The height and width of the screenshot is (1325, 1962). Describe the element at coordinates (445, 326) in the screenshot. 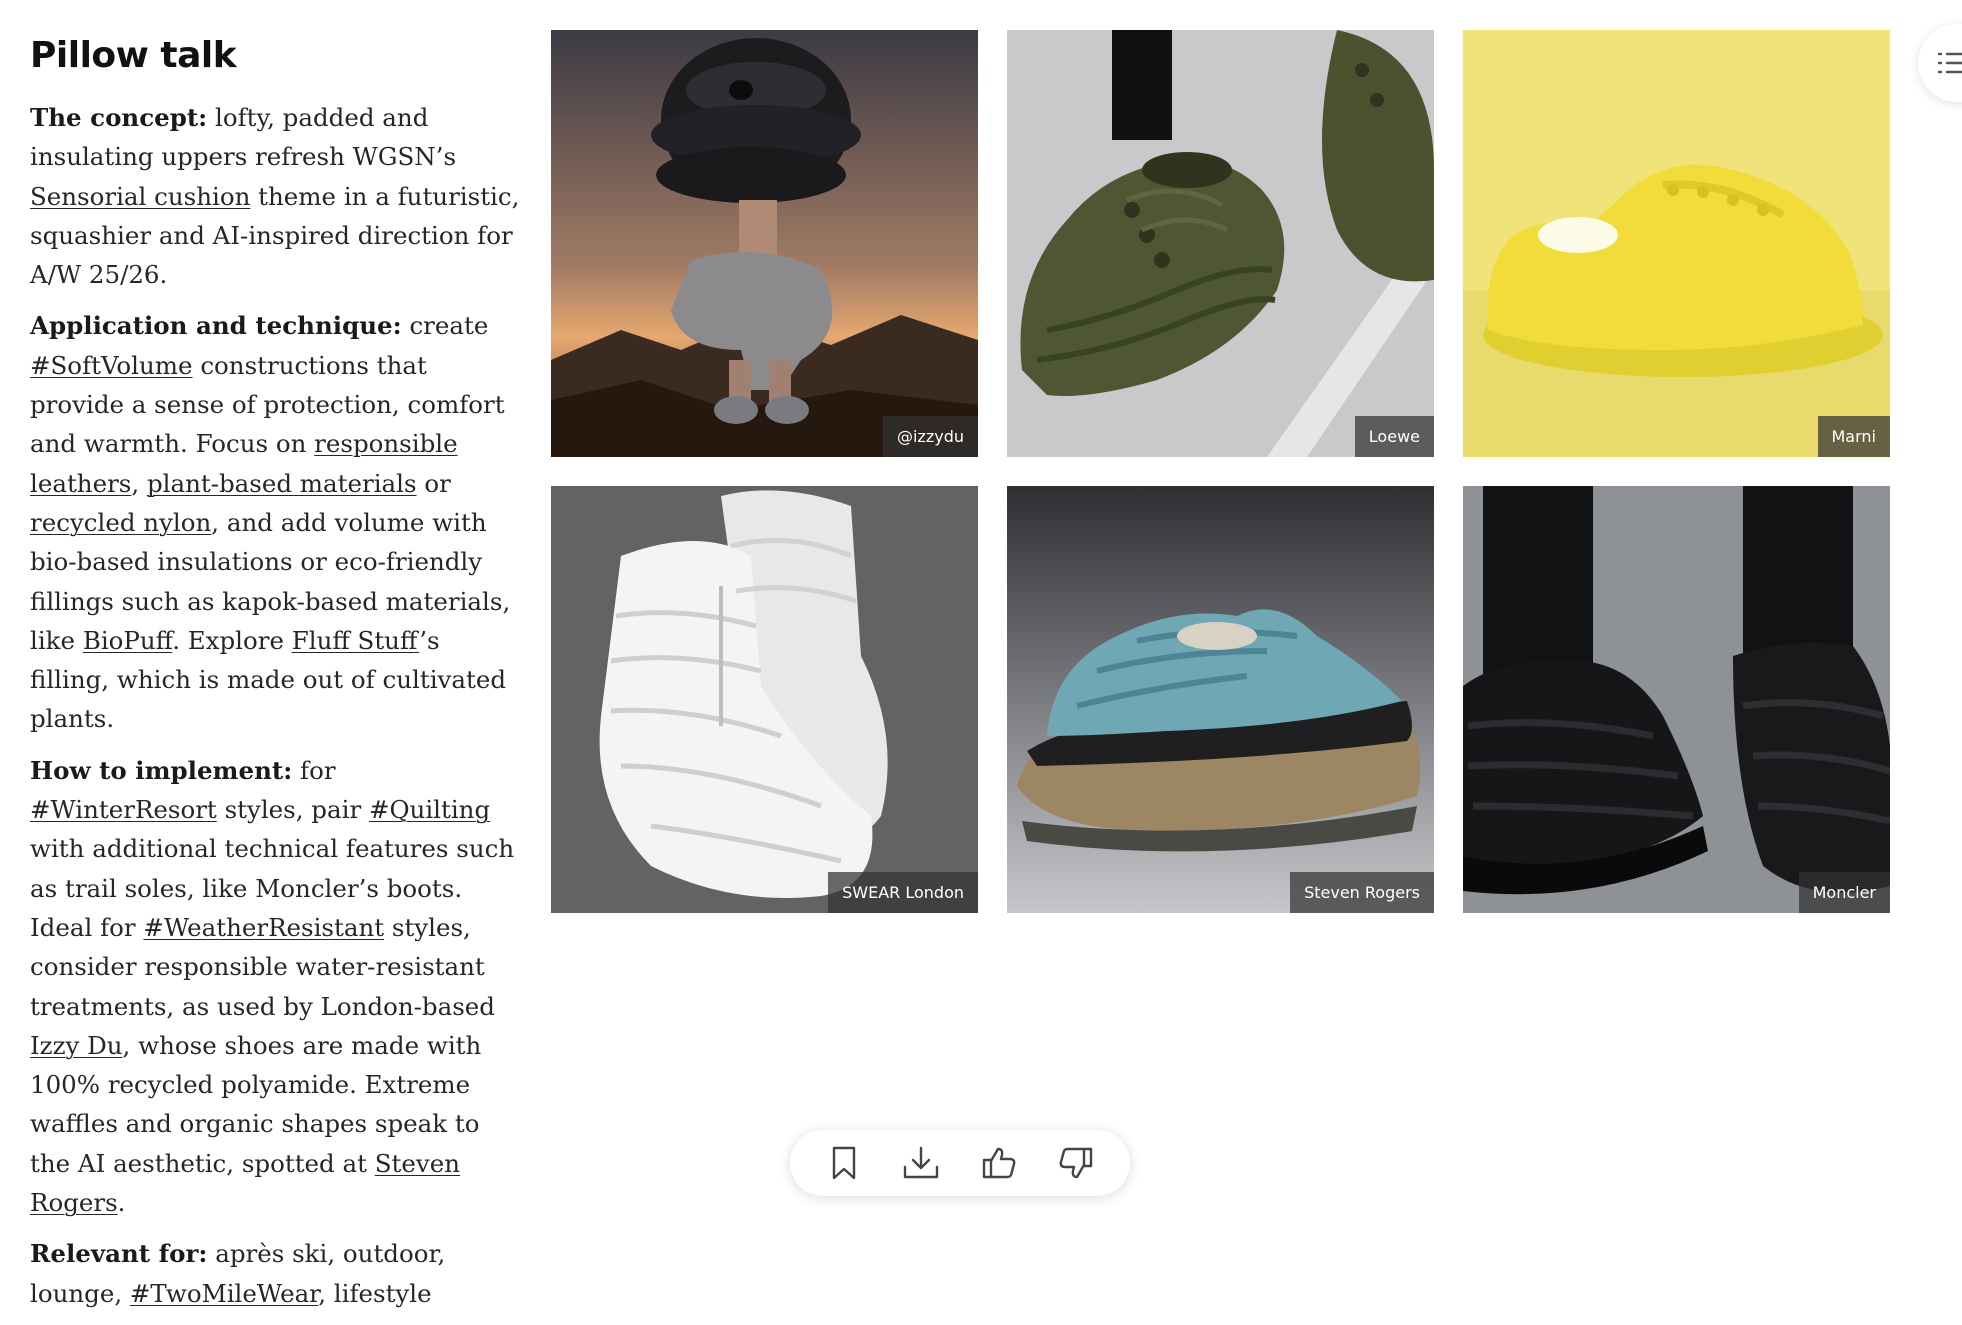

I see `application-text: create` at that location.